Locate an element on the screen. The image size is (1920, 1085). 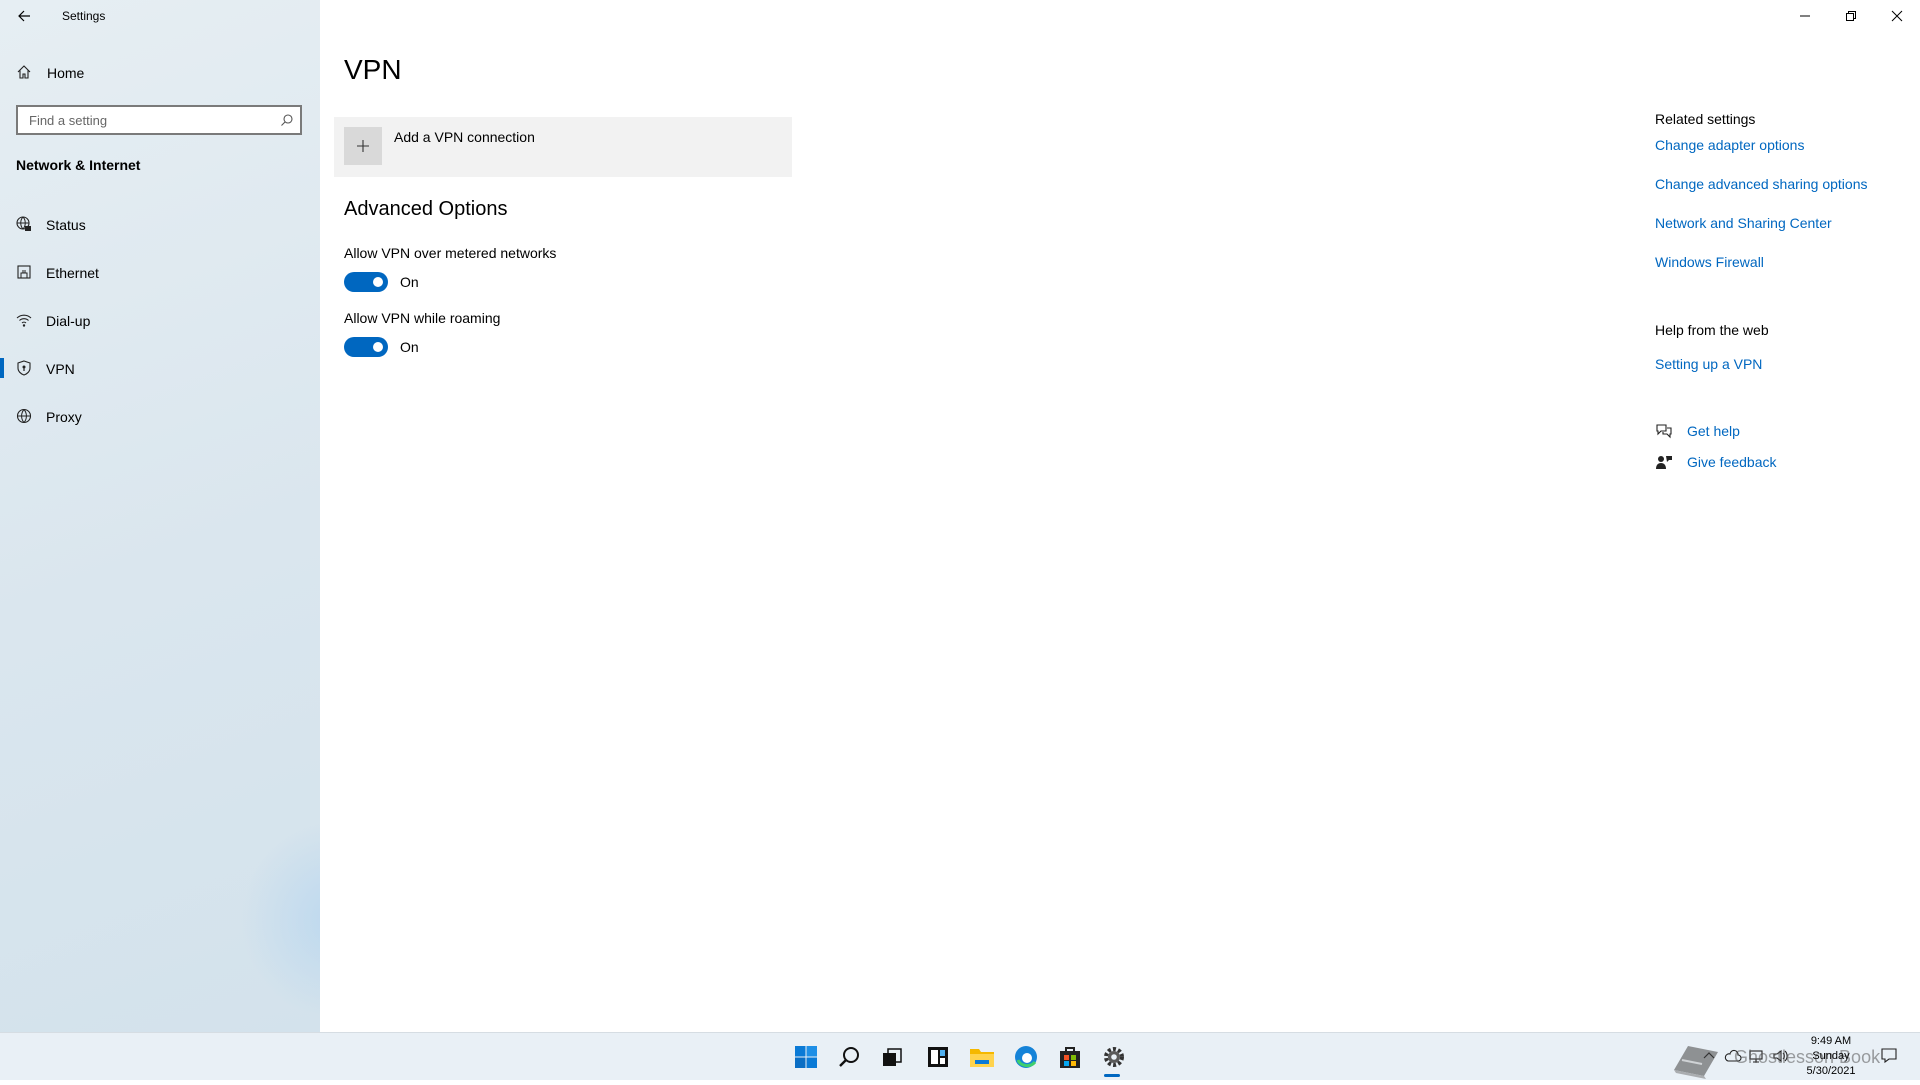
sidebar-item-label: Proxy is located at coordinates (64, 417).